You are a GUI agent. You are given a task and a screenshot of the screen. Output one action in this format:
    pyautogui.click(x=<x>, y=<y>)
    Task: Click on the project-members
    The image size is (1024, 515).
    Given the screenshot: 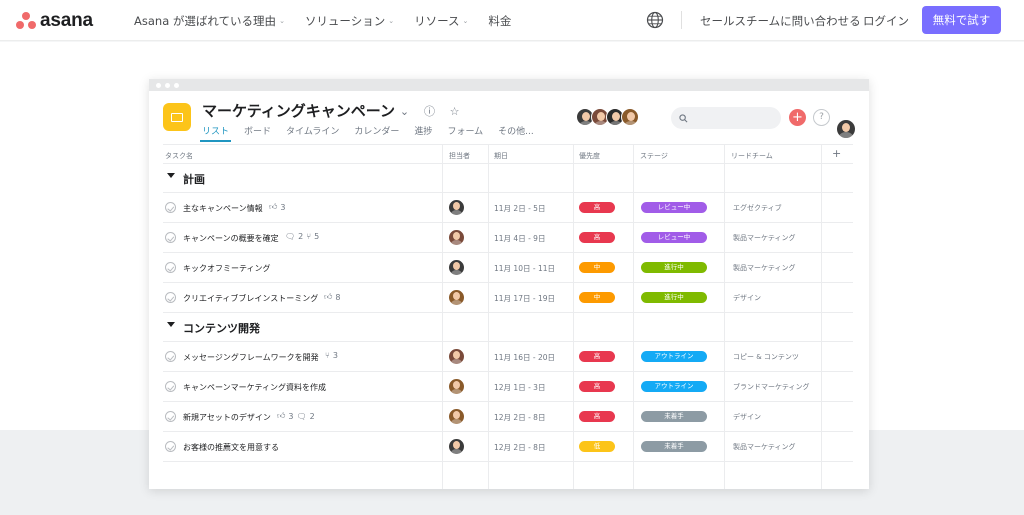 What is the action you would take?
    pyautogui.click(x=607, y=117)
    